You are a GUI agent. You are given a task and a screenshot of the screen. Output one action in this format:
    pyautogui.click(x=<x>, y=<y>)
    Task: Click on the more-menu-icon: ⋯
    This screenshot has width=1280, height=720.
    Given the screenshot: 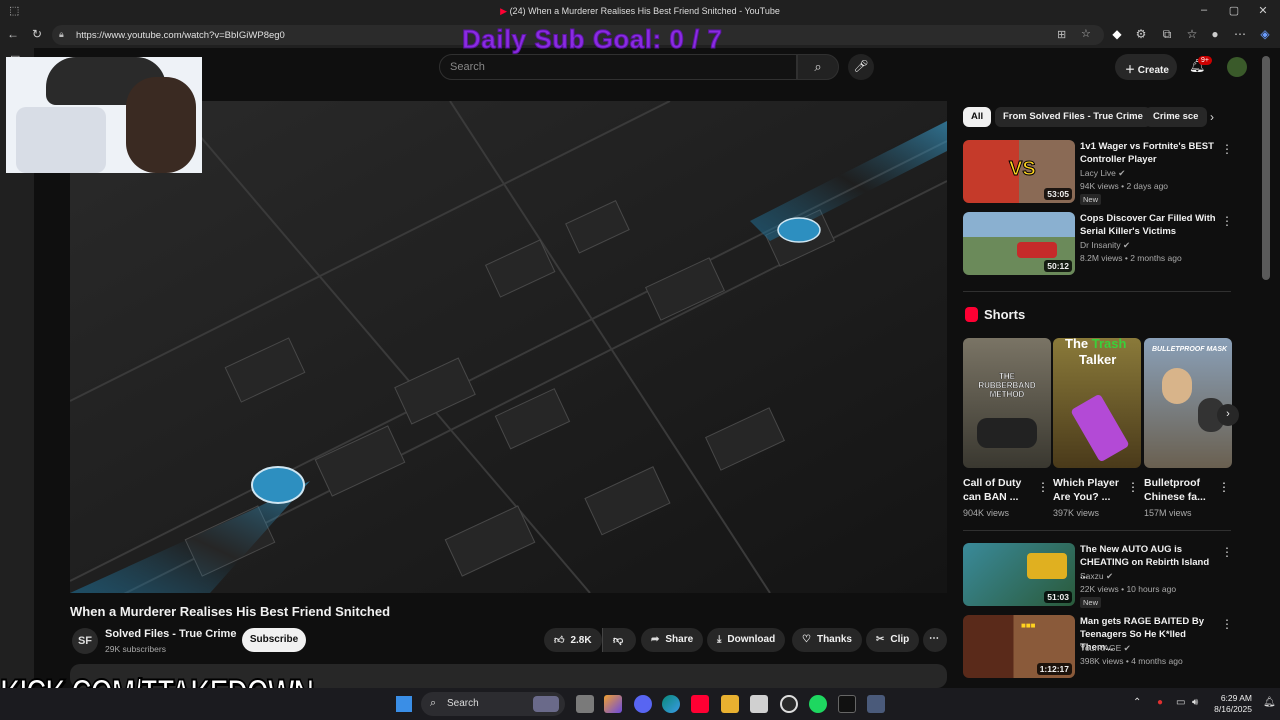 What is the action you would take?
    pyautogui.click(x=1240, y=34)
    